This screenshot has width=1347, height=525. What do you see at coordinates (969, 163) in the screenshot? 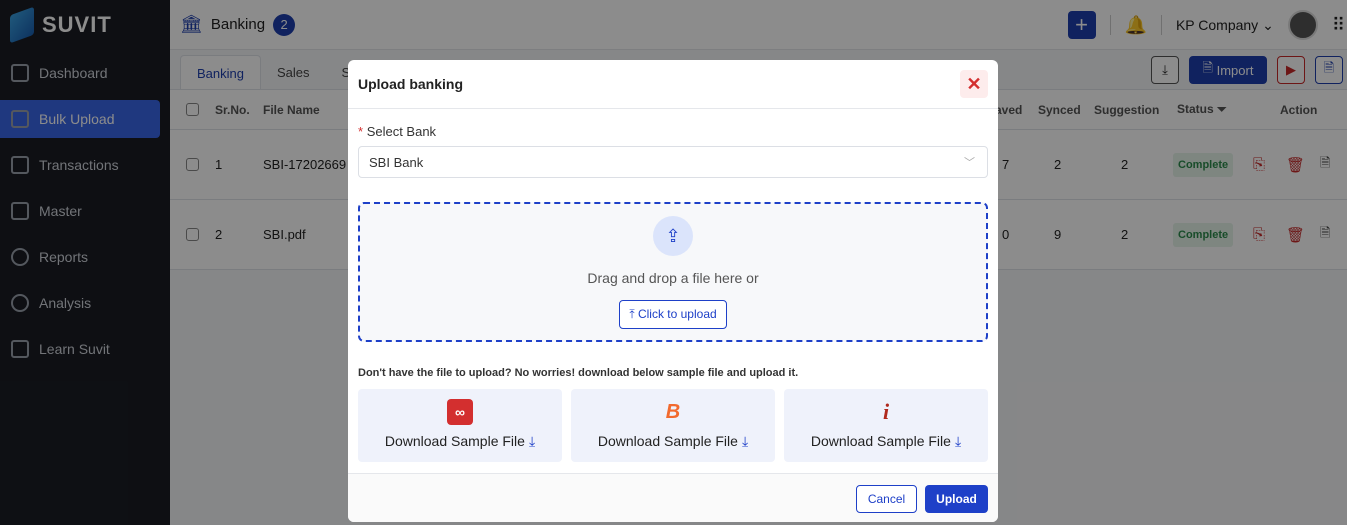
I see `chevron-down-icon: ﹀` at bounding box center [969, 163].